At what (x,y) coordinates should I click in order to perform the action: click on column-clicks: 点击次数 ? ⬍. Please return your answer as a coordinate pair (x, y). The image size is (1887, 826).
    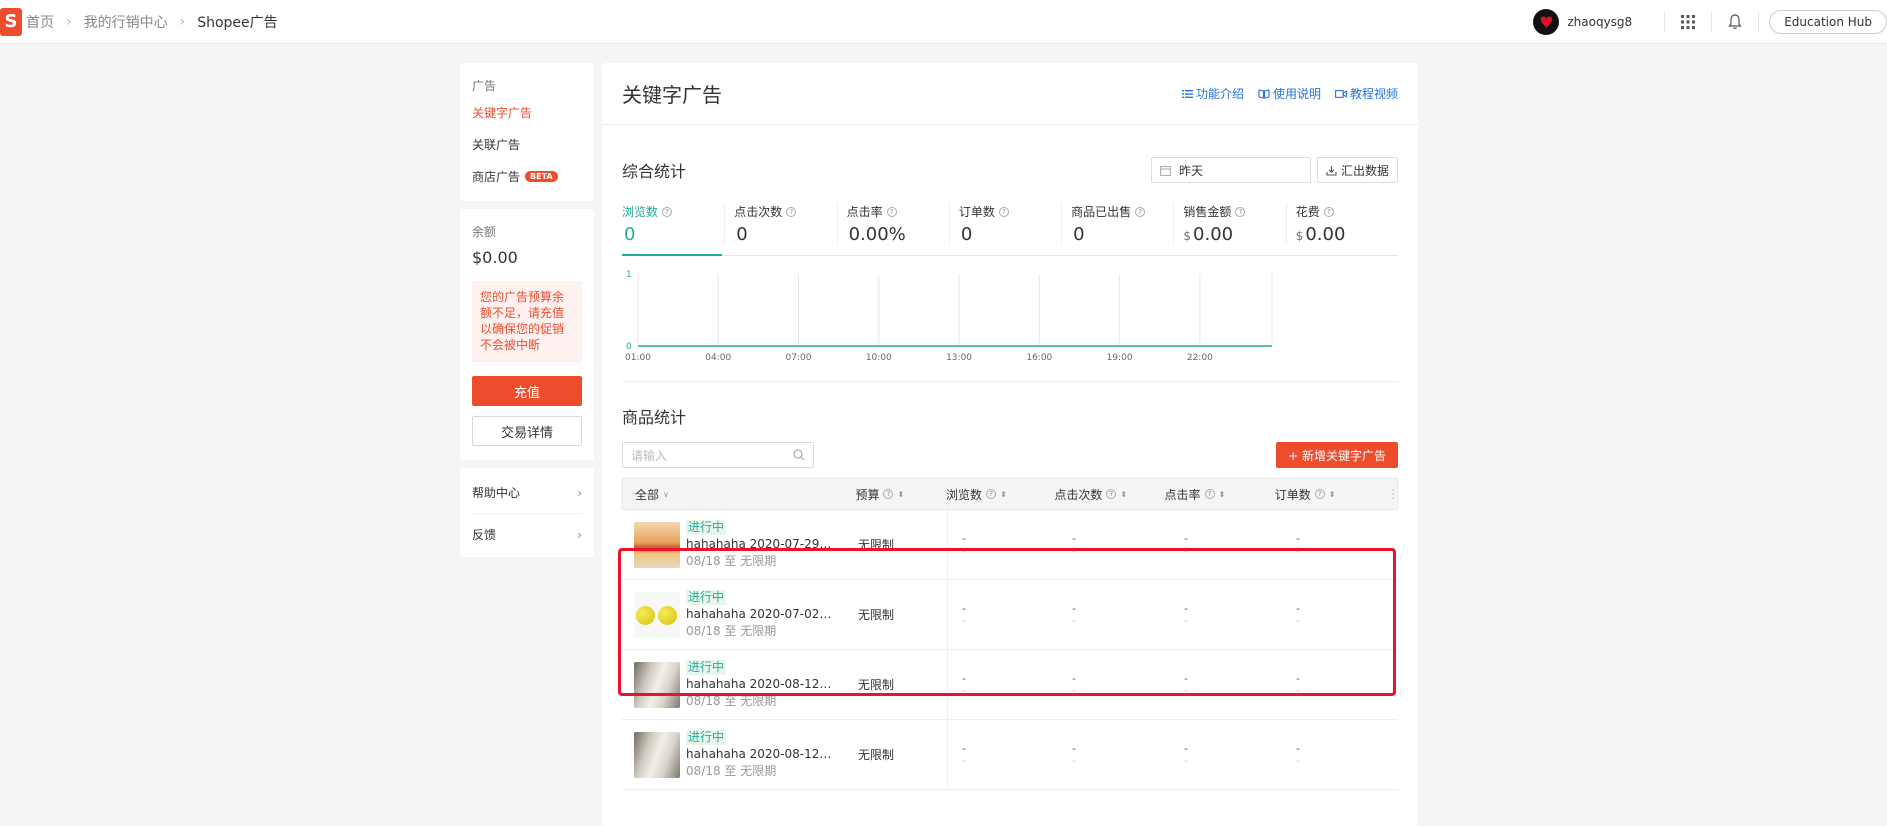
    Looking at the image, I should click on (1109, 494).